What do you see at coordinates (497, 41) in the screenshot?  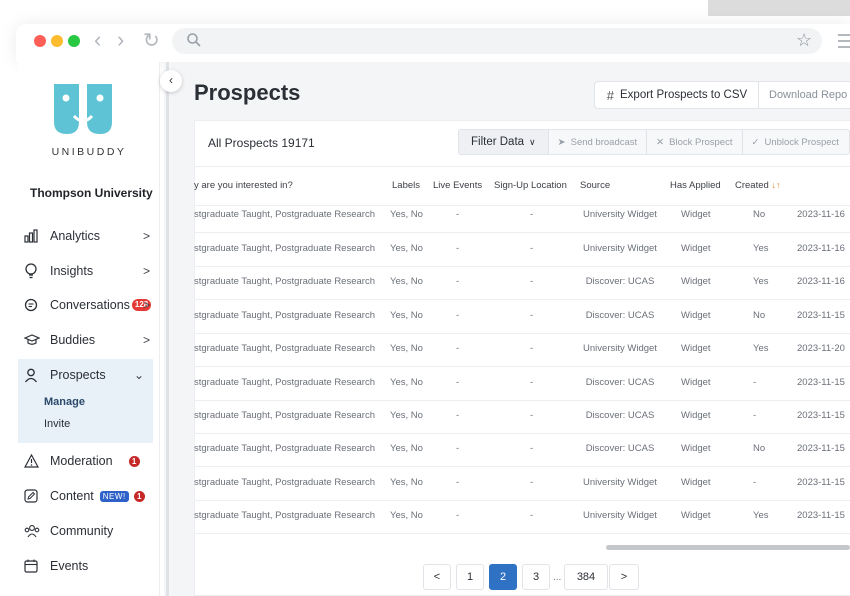 I see `address-bar` at bounding box center [497, 41].